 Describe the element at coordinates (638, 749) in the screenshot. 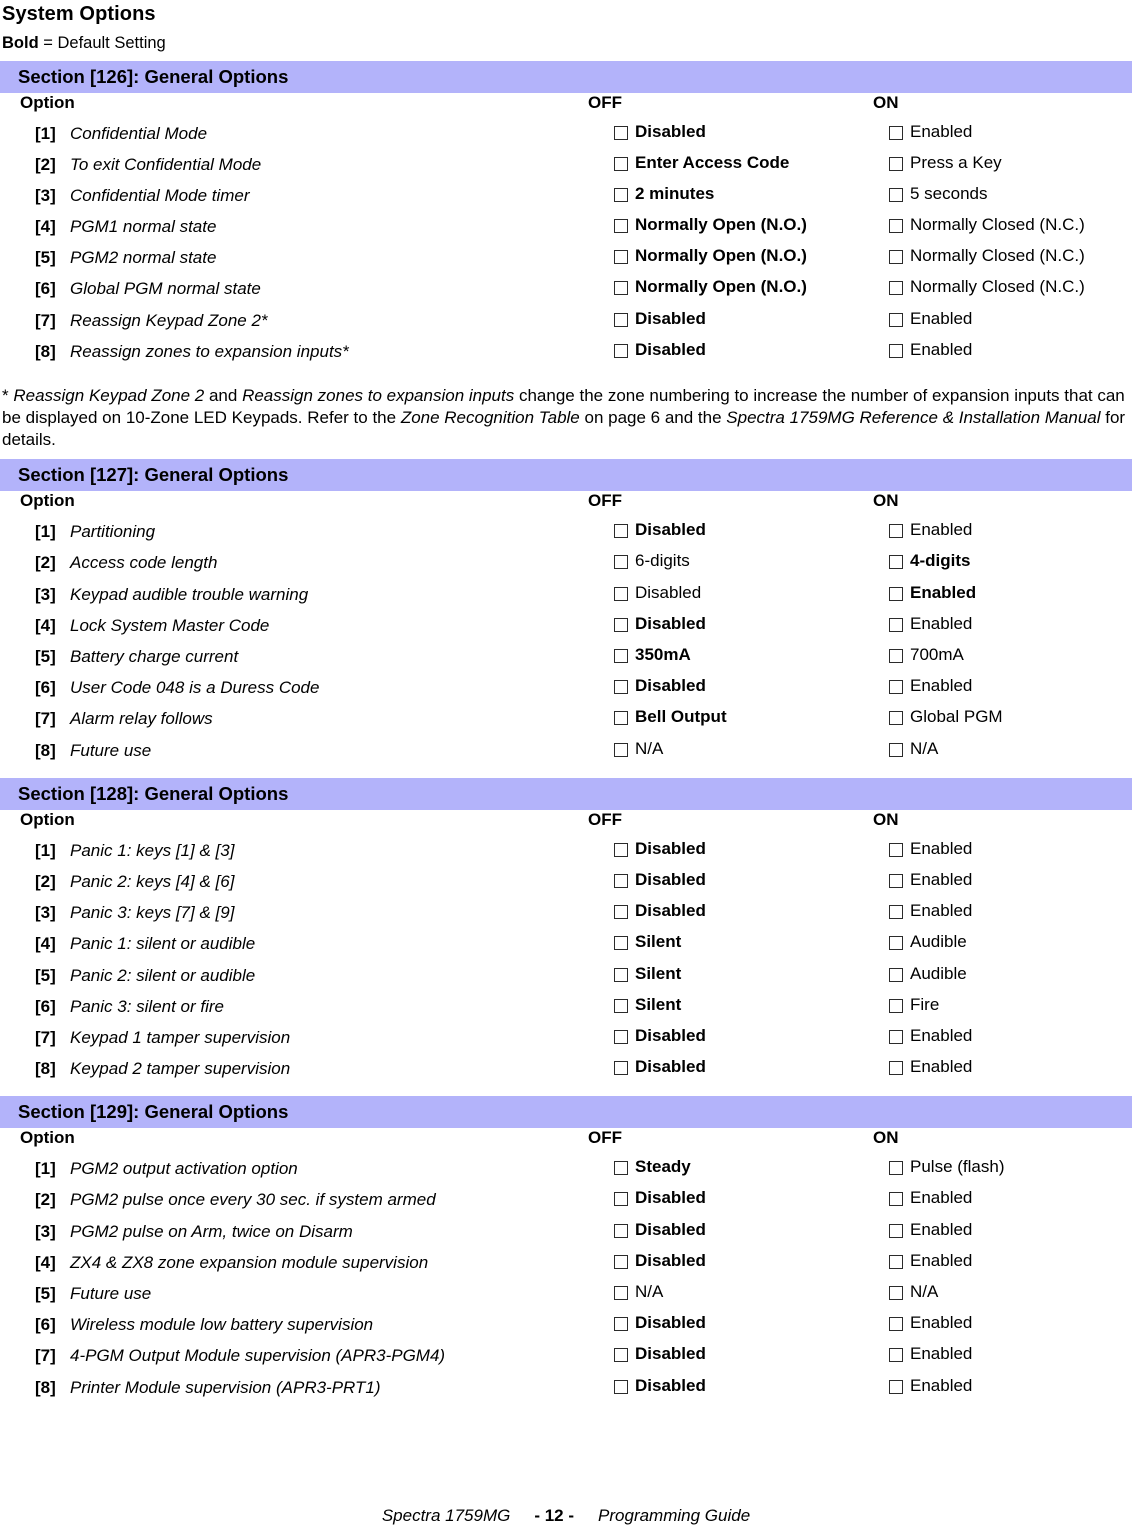

I see `off-choice: N/A` at that location.